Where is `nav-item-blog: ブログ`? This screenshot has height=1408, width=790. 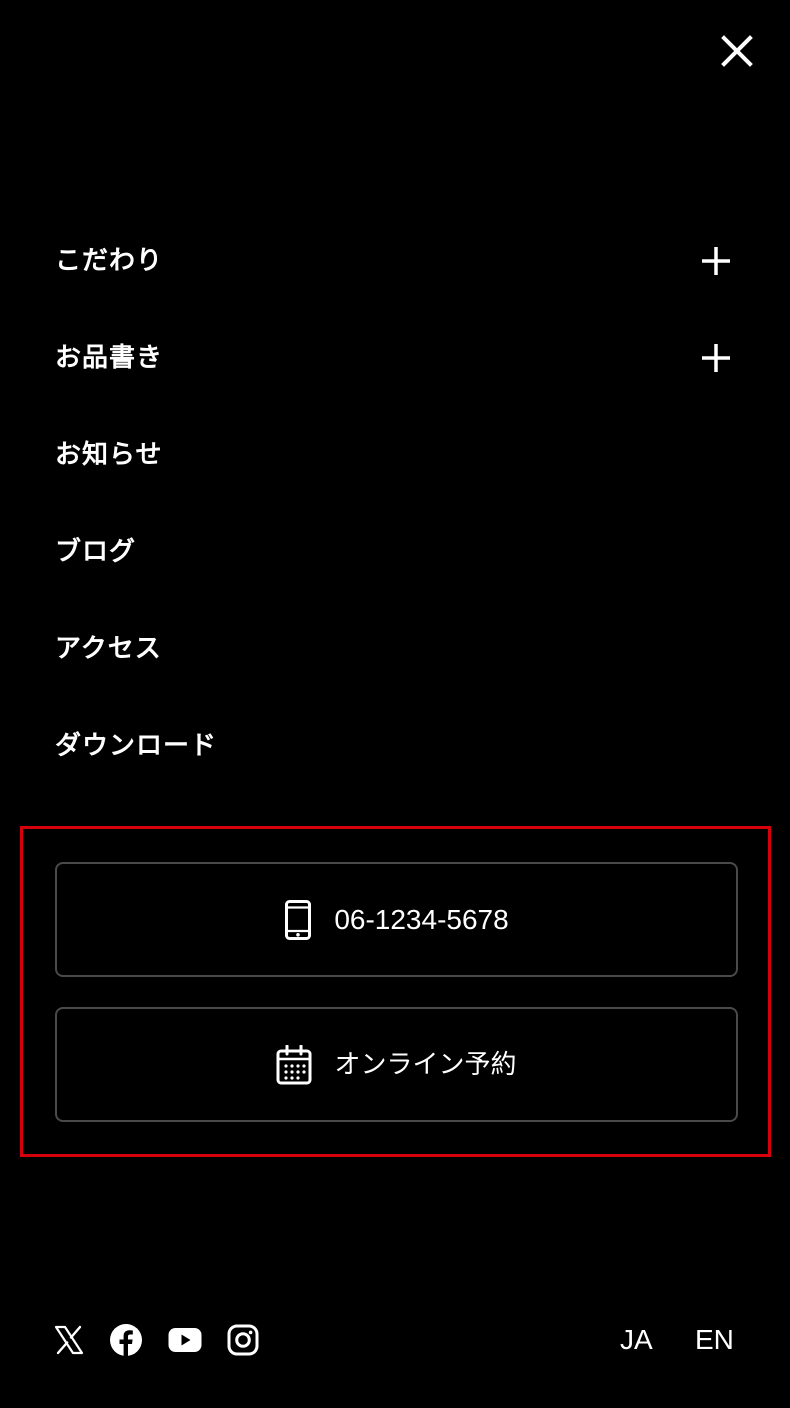
nav-item-blog: ブログ is located at coordinates (395, 551).